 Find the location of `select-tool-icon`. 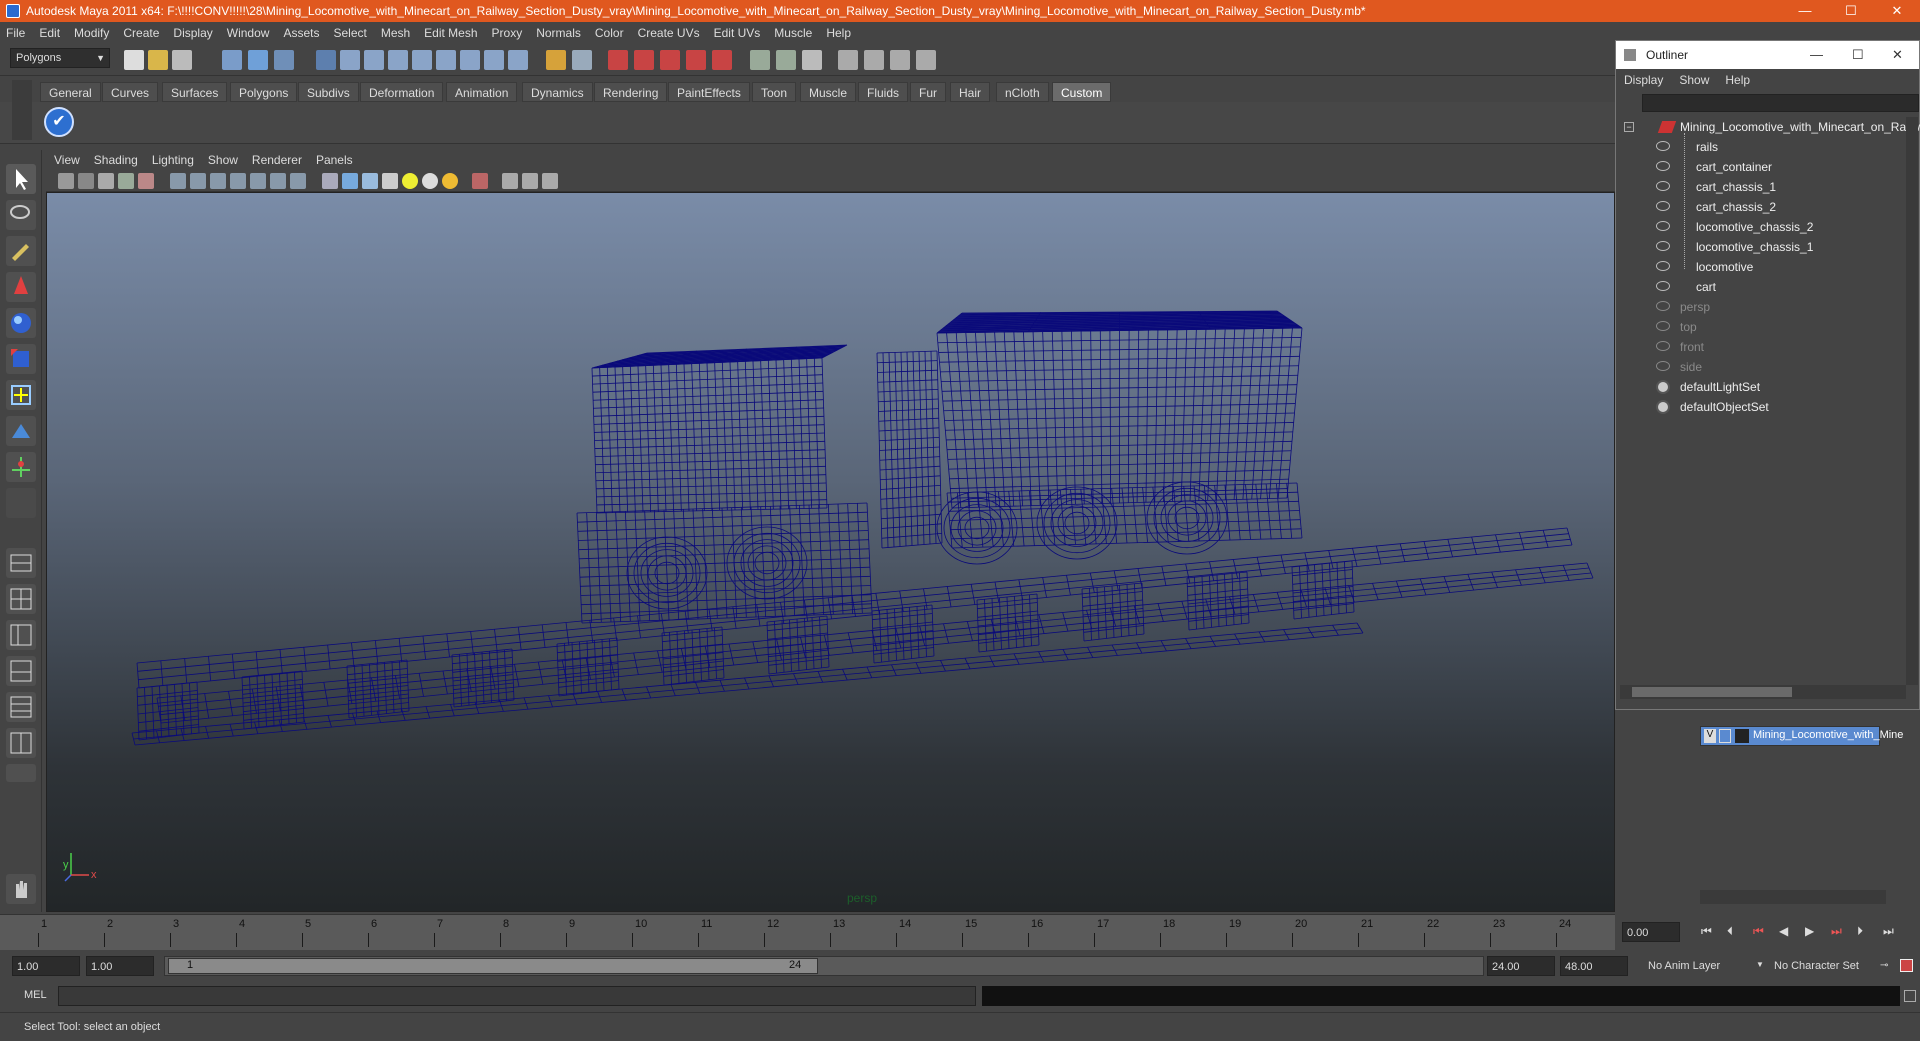

select-tool-icon is located at coordinates (21, 179).